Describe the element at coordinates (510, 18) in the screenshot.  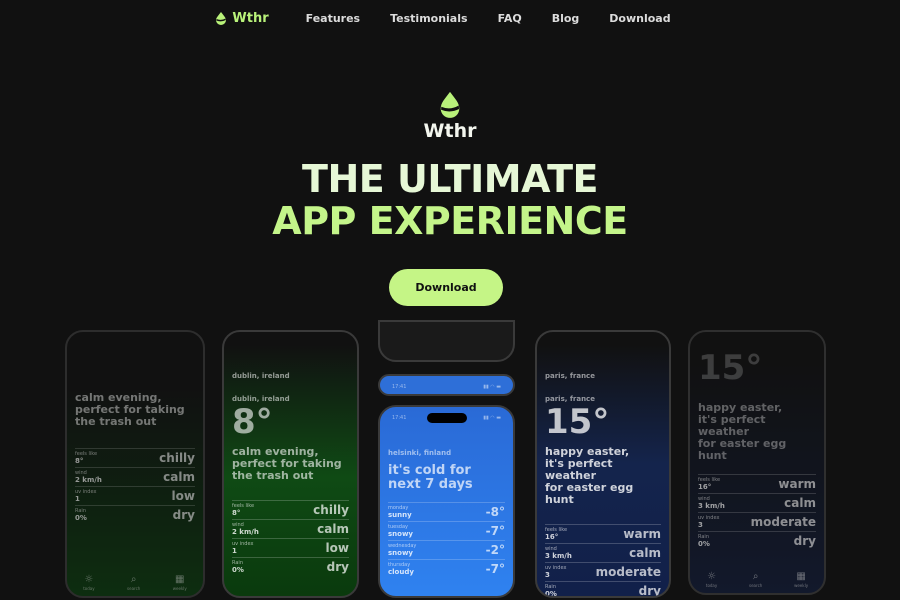
I see `nav-faq: FAQ` at that location.